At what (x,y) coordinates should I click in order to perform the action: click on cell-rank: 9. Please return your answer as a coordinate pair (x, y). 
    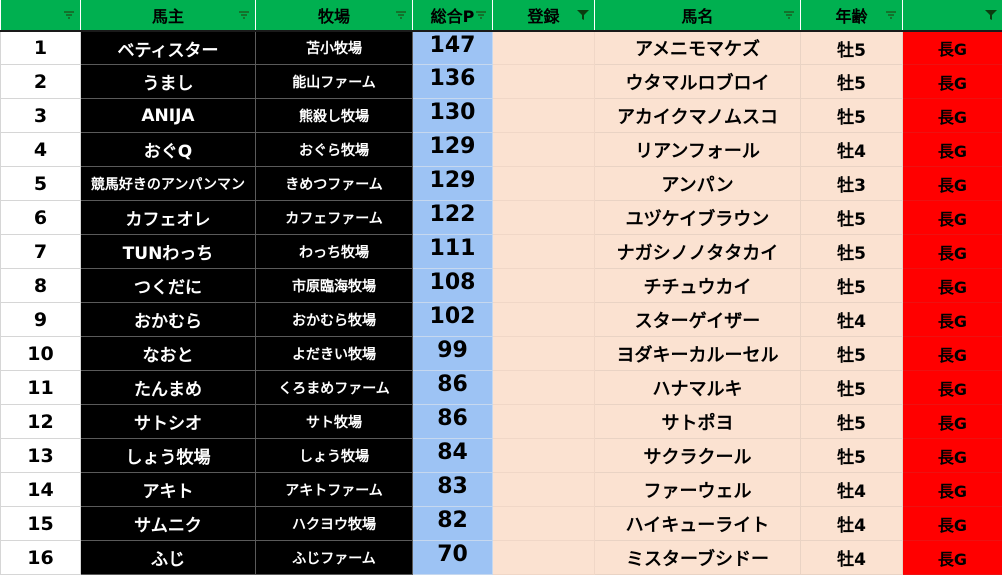
    Looking at the image, I should click on (40, 319).